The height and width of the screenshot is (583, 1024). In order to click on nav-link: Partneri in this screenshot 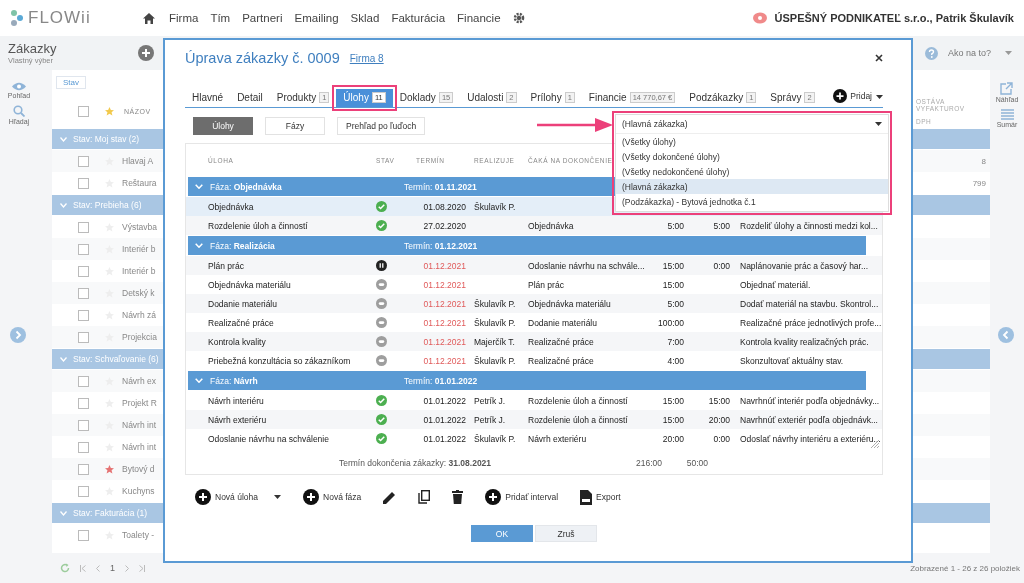, I will do `click(262, 18)`.